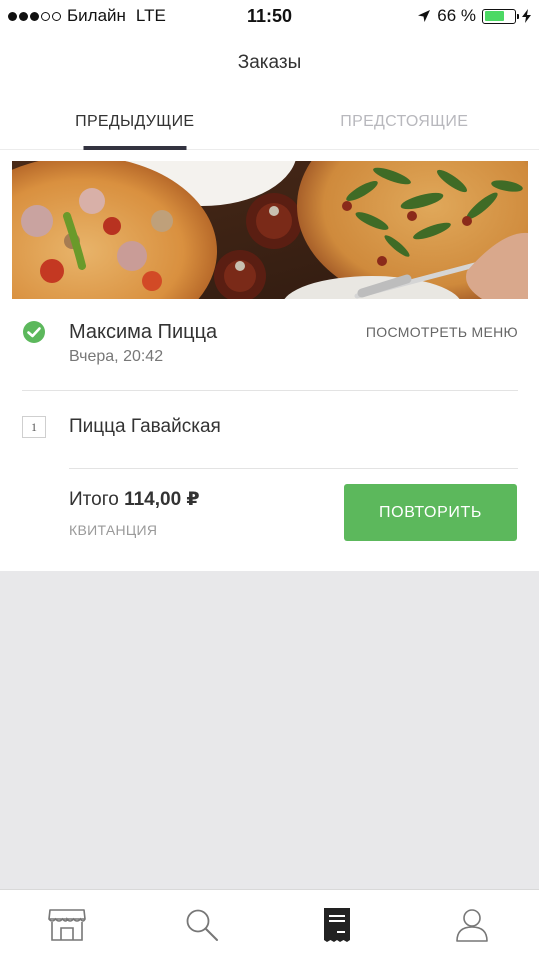 This screenshot has width=539, height=960. What do you see at coordinates (526, 16) in the screenshot?
I see `charging-bolt-icon` at bounding box center [526, 16].